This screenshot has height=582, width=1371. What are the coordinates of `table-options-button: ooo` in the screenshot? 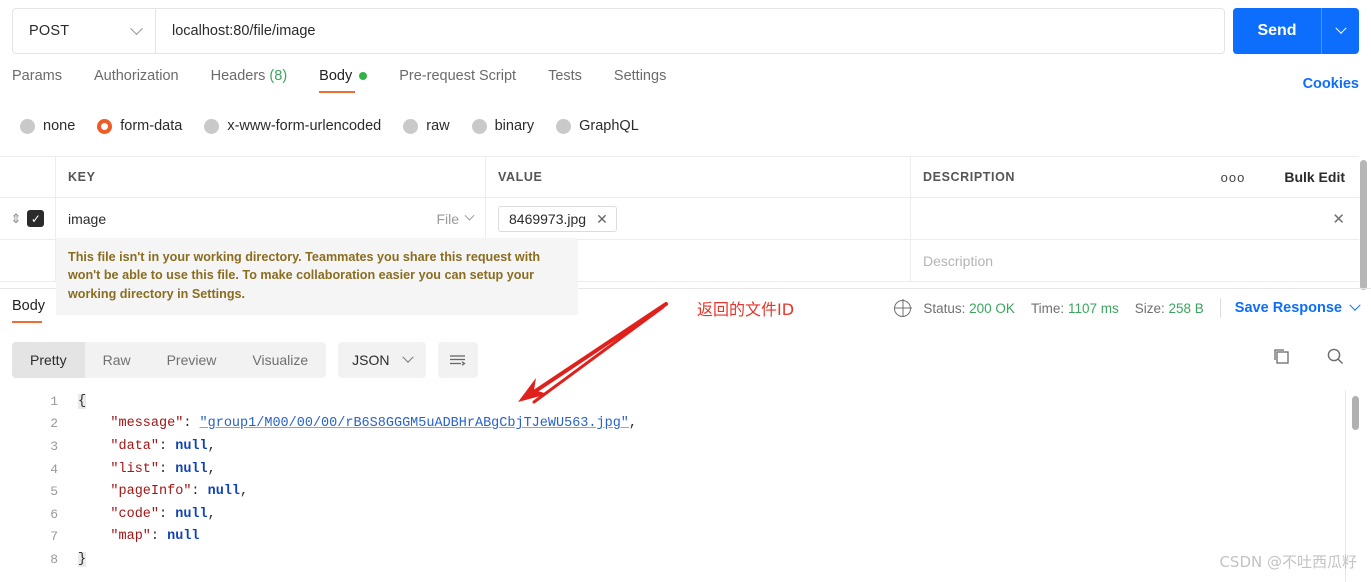 It's located at (1233, 177).